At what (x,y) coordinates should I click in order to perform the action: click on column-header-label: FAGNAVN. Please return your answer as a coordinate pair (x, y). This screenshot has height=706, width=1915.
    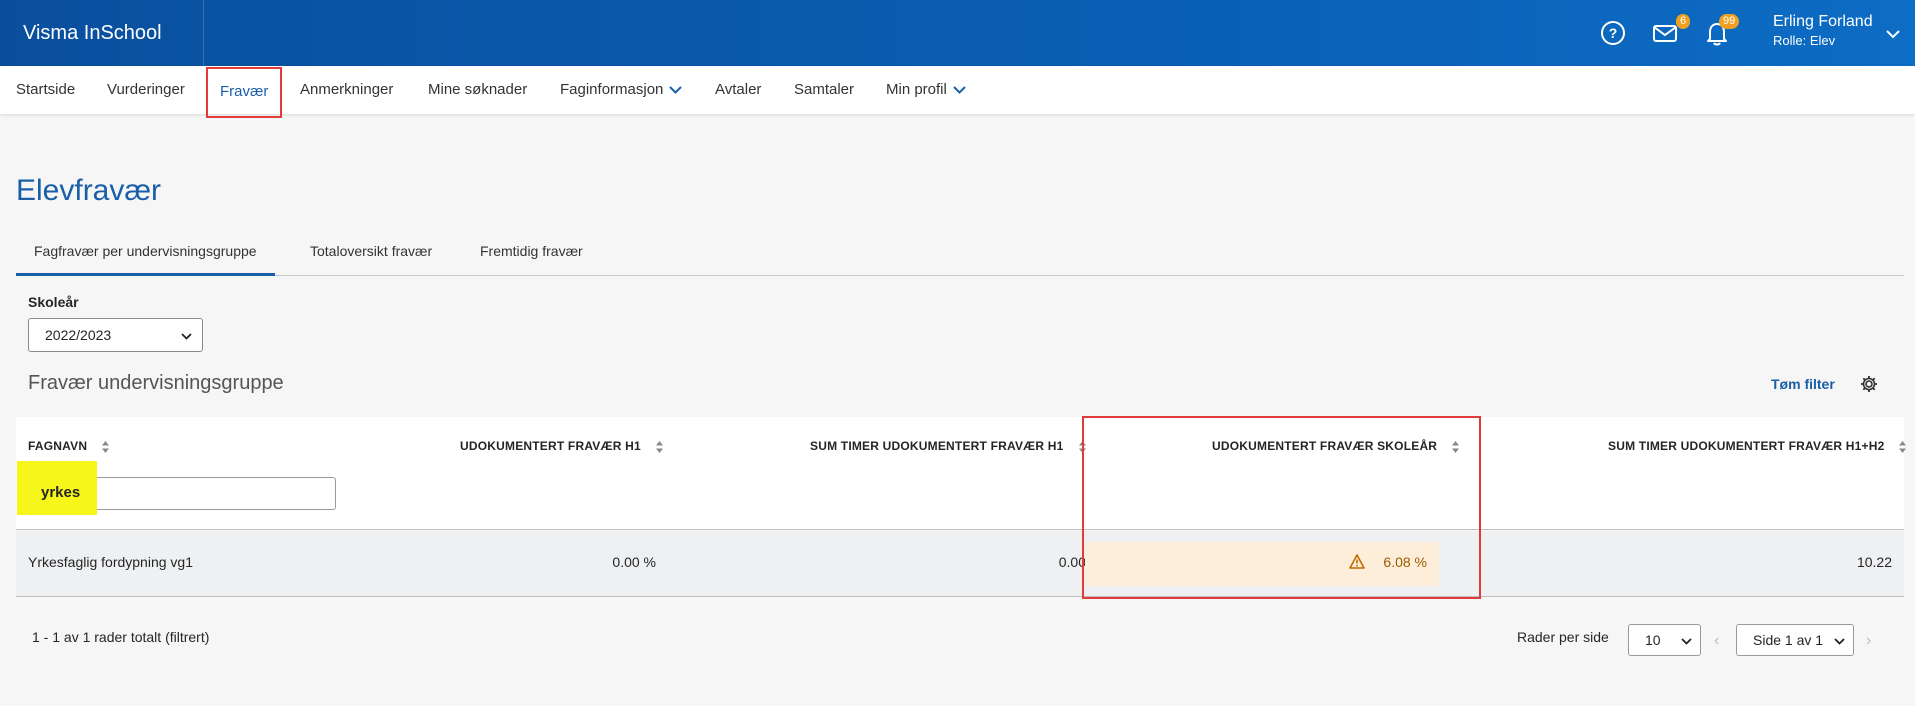
    Looking at the image, I should click on (58, 446).